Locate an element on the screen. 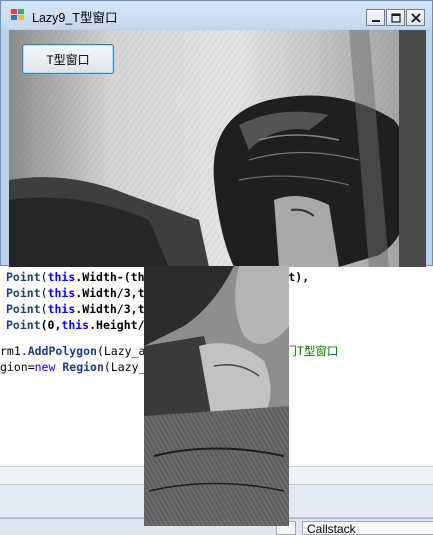 This screenshot has width=433, height=535. tab-label: Callstack is located at coordinates (331, 528).